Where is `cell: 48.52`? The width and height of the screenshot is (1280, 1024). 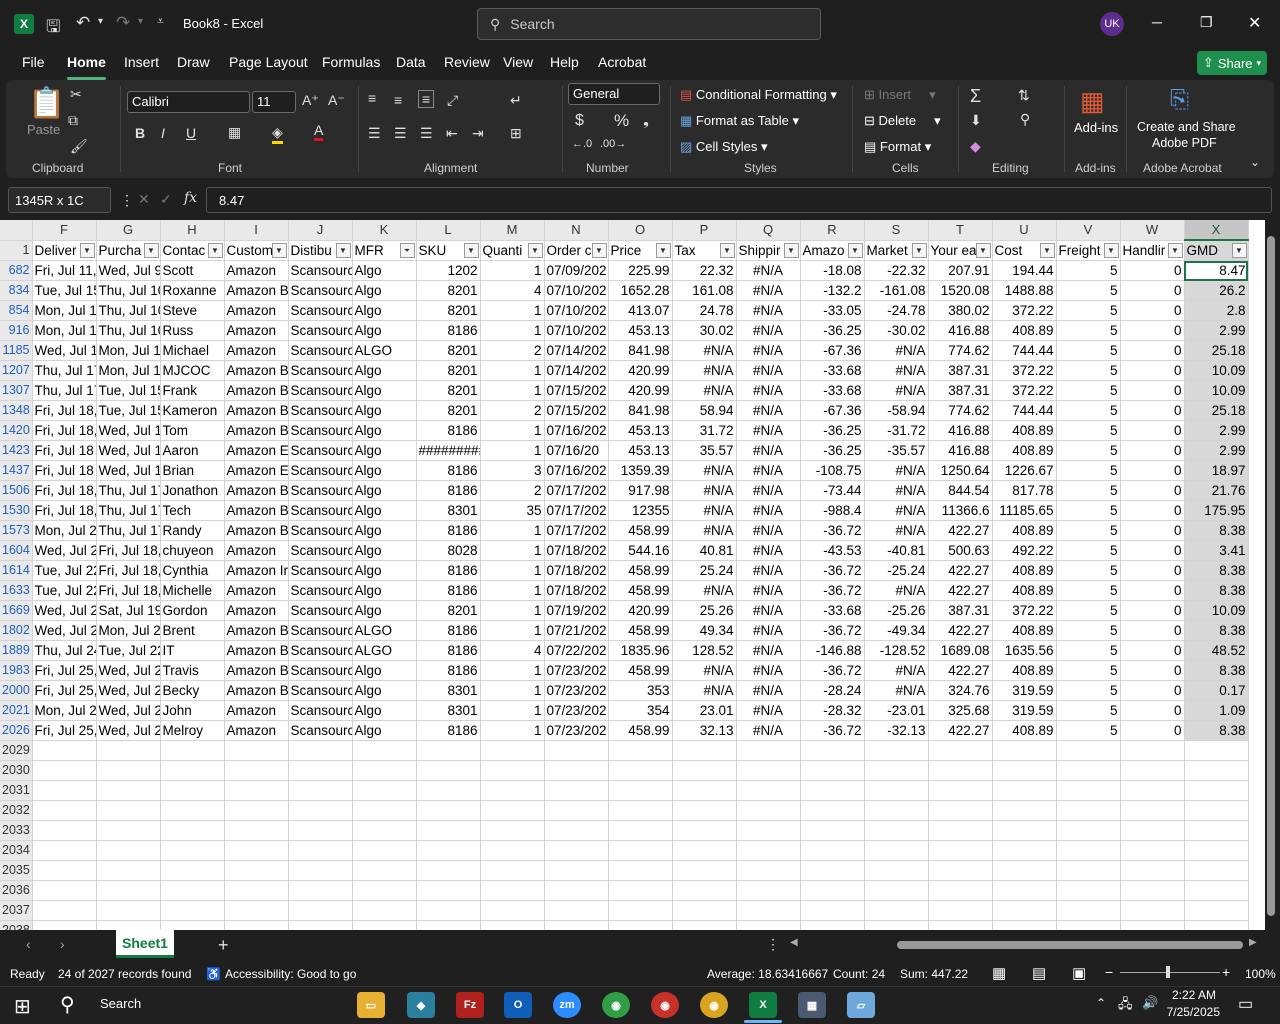 cell: 48.52 is located at coordinates (1216, 650).